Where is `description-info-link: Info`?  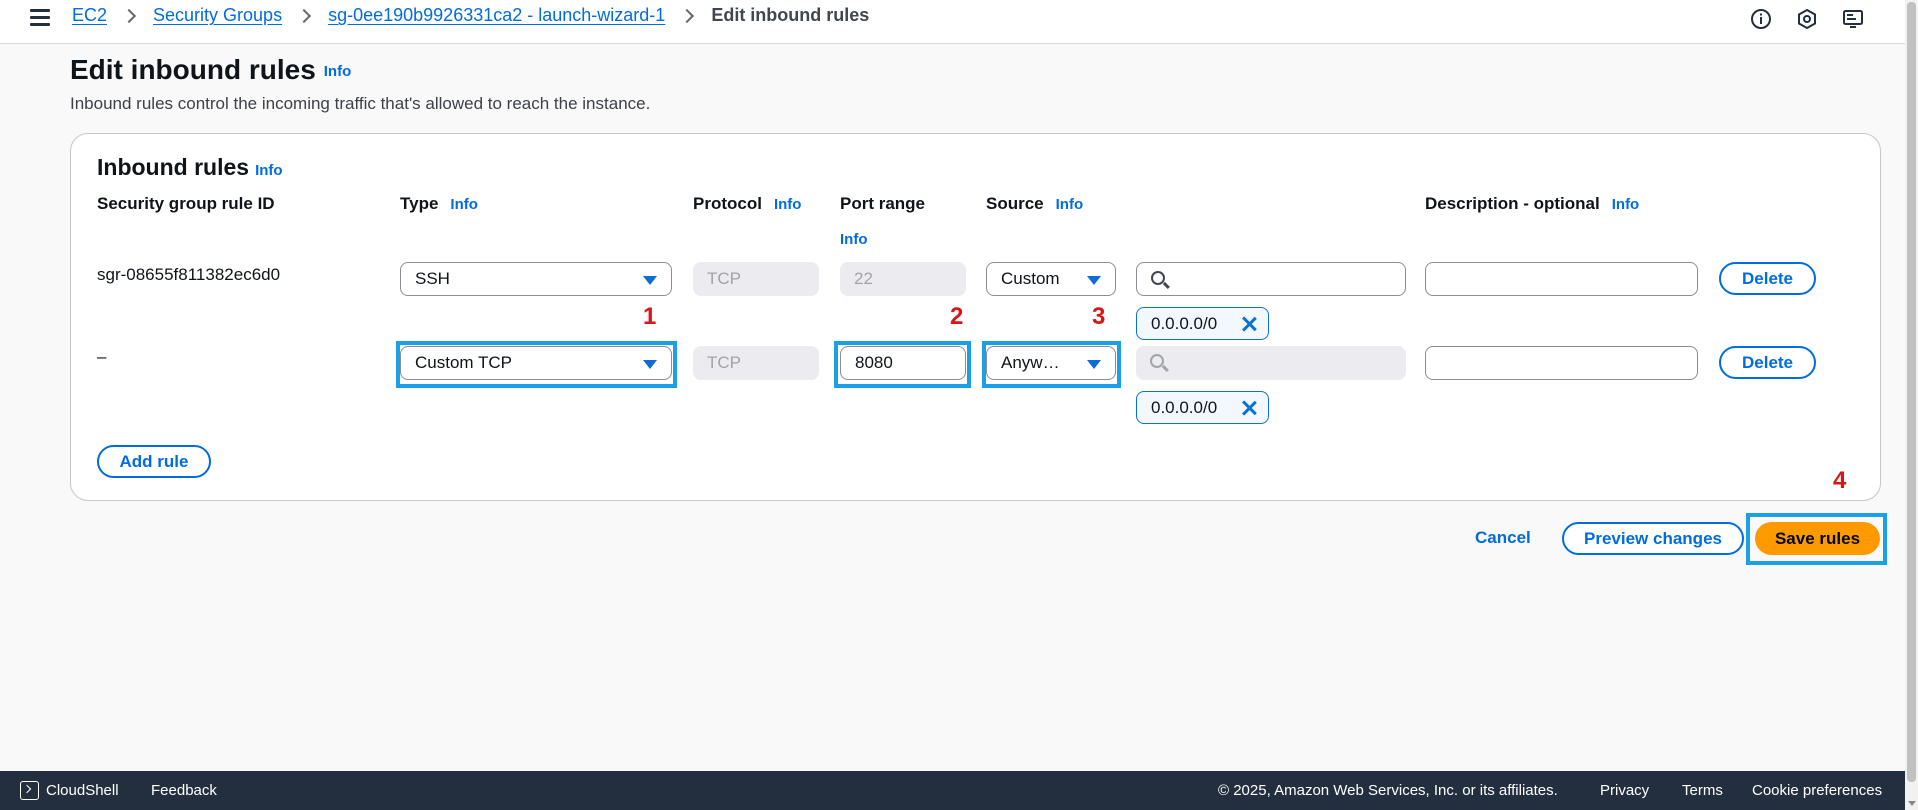 description-info-link: Info is located at coordinates (1626, 204).